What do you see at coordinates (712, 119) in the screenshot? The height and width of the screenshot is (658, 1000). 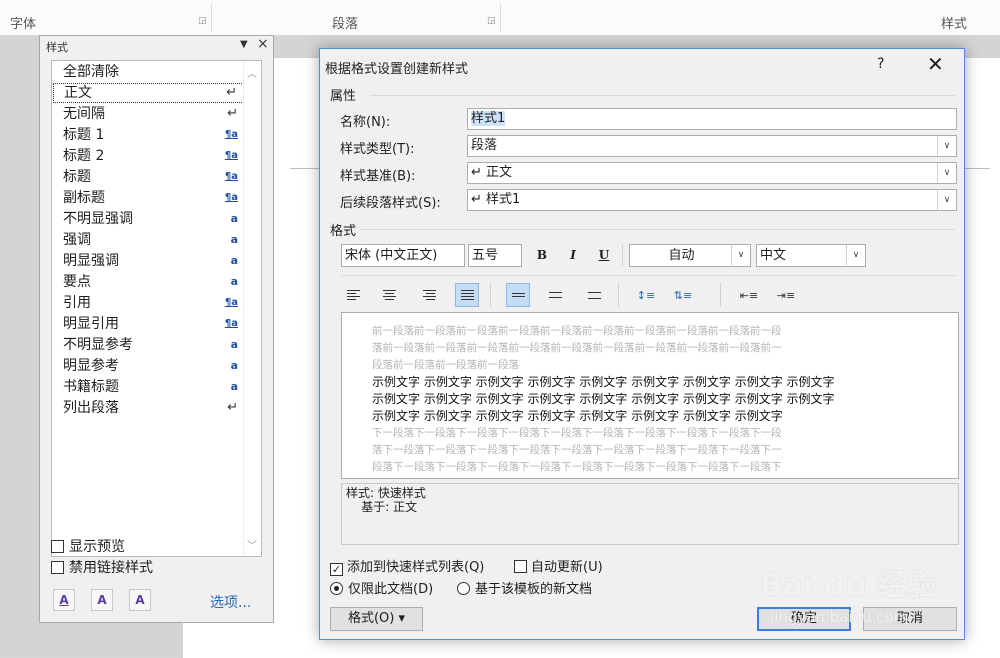 I see `name-input: 样式1` at bounding box center [712, 119].